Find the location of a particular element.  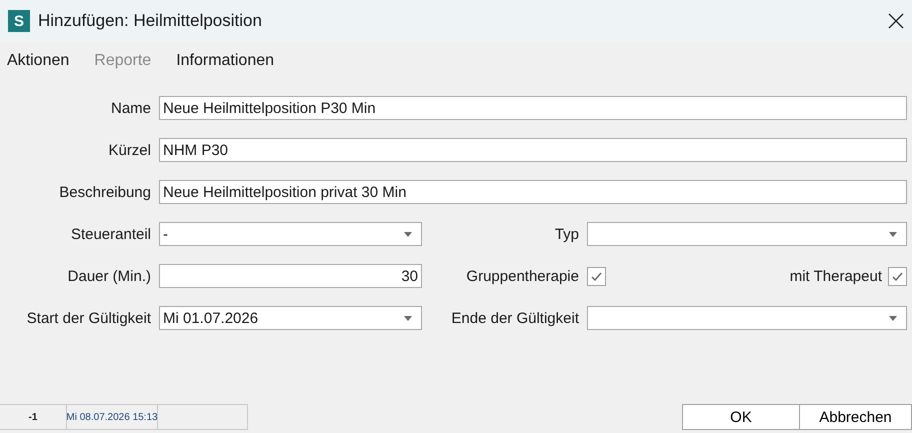

text-field: Neue Heilmittelposition P30 Min is located at coordinates (533, 108).